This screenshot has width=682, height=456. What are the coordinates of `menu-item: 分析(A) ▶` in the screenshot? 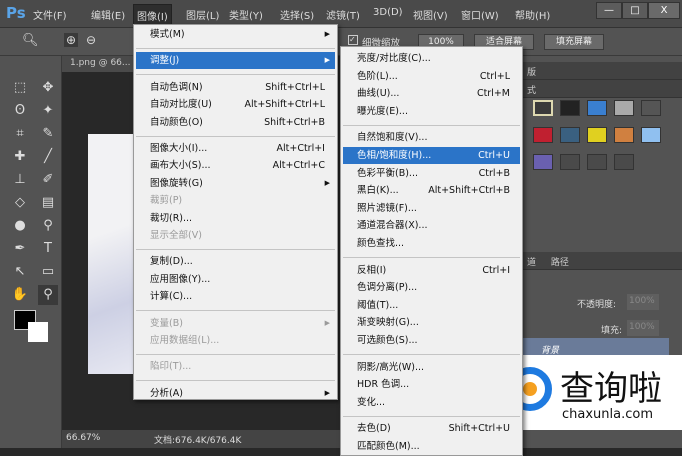 It's located at (235, 393).